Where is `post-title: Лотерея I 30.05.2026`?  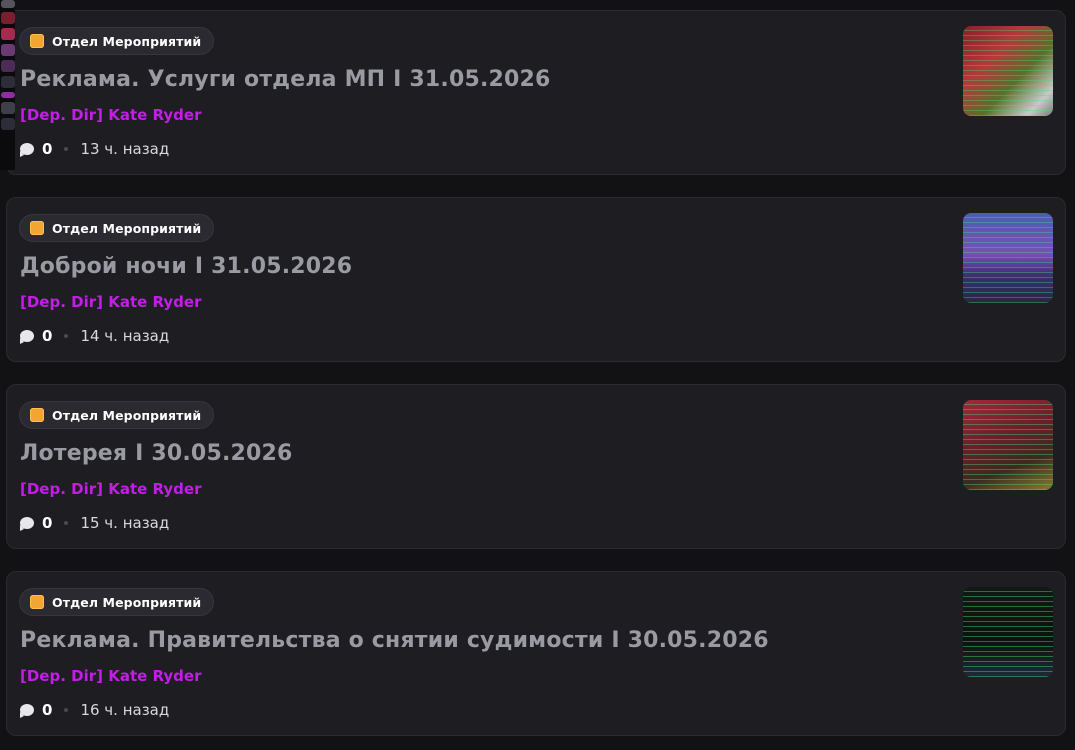
post-title: Лотерея I 30.05.2026 is located at coordinates (156, 453).